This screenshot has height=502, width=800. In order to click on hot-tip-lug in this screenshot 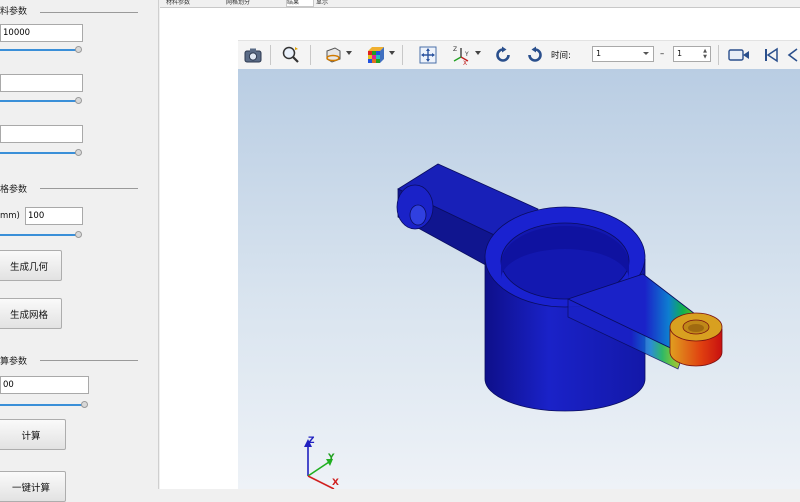, I will do `click(696, 339)`.